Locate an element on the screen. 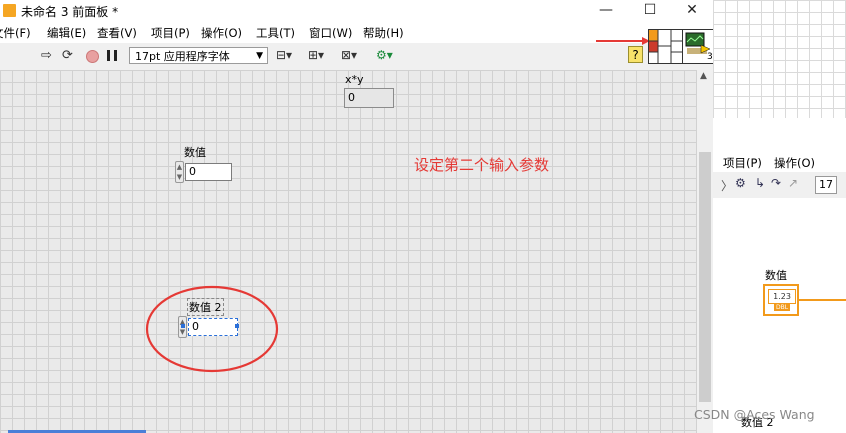  wire is located at coordinates (822, 300).